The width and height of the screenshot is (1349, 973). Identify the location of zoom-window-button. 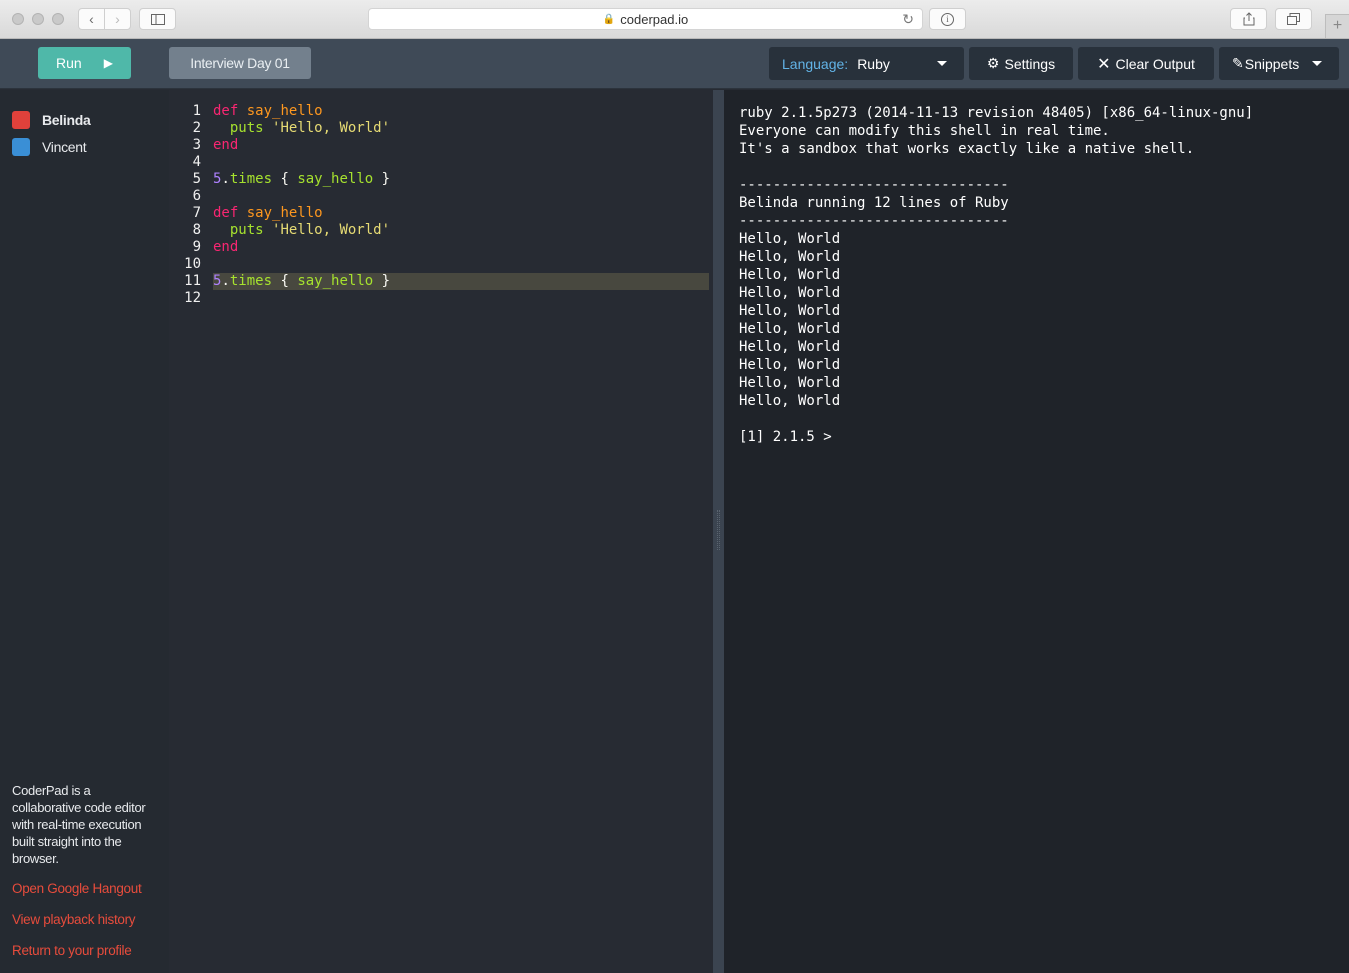
(58, 19).